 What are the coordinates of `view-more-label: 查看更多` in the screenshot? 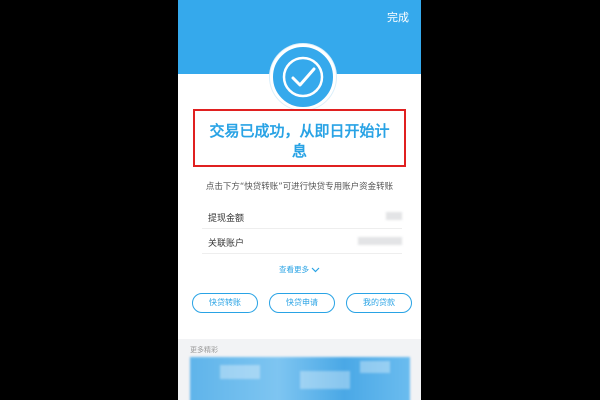 It's located at (294, 269).